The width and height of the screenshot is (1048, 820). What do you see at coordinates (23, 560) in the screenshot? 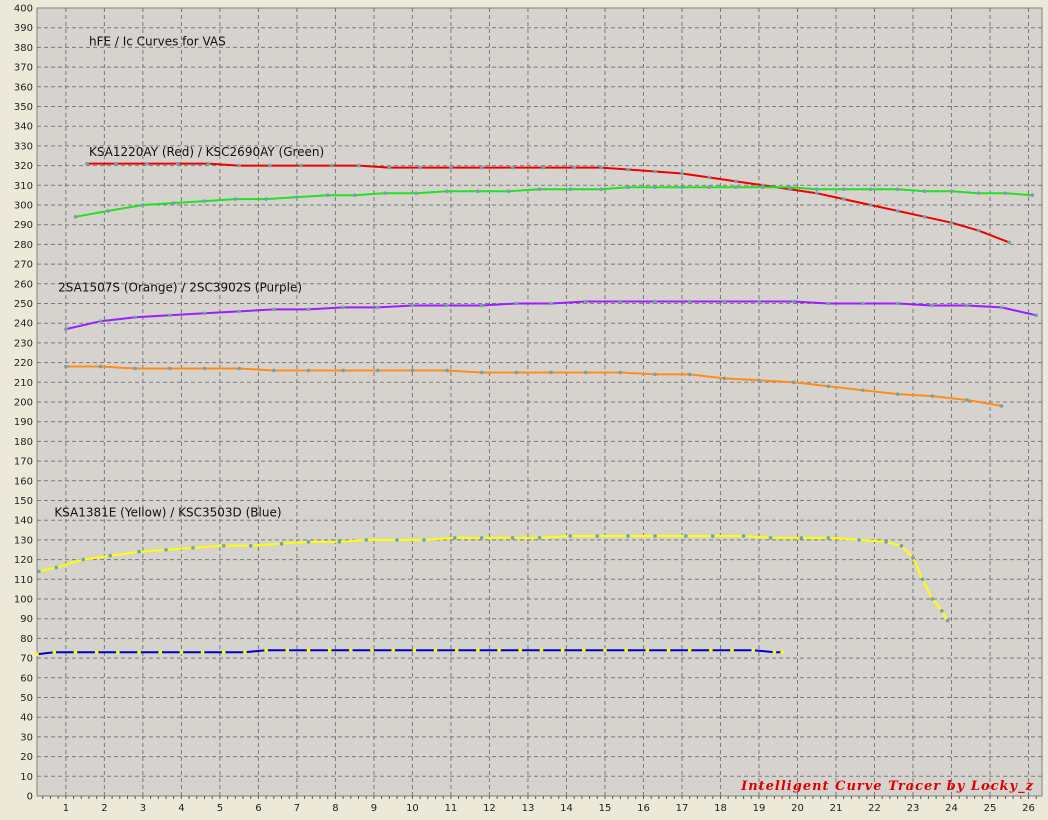
I see `y-tick-label: 120` at bounding box center [23, 560].